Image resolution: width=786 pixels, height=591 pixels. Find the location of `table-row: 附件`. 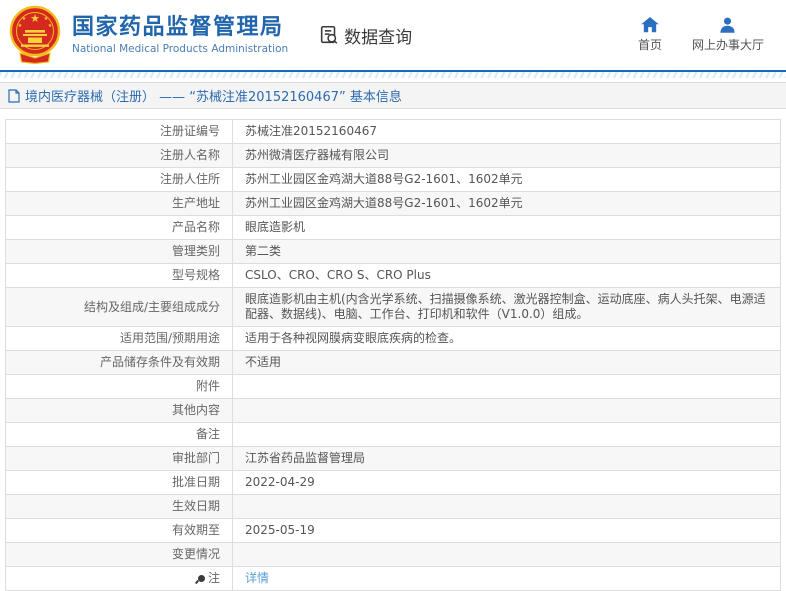

table-row: 附件 is located at coordinates (393, 386).